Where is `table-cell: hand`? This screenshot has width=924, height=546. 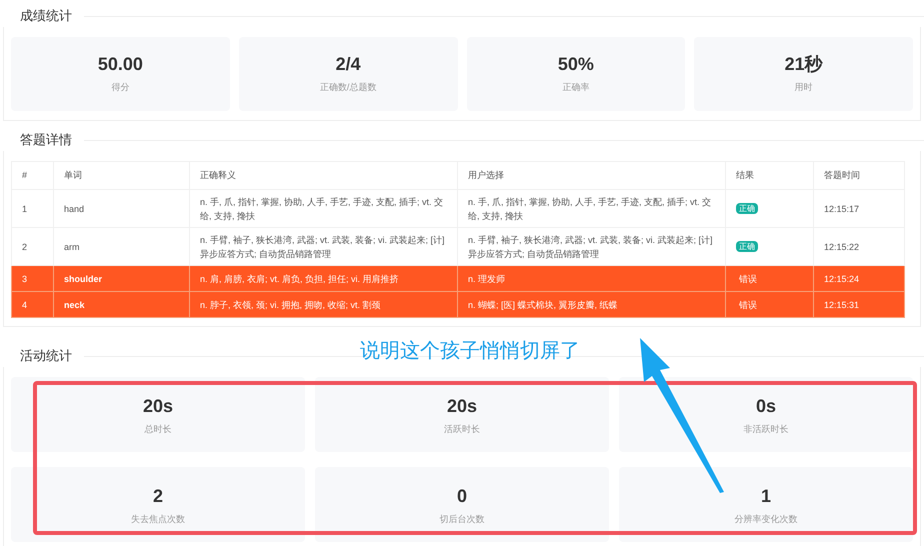 table-cell: hand is located at coordinates (74, 209).